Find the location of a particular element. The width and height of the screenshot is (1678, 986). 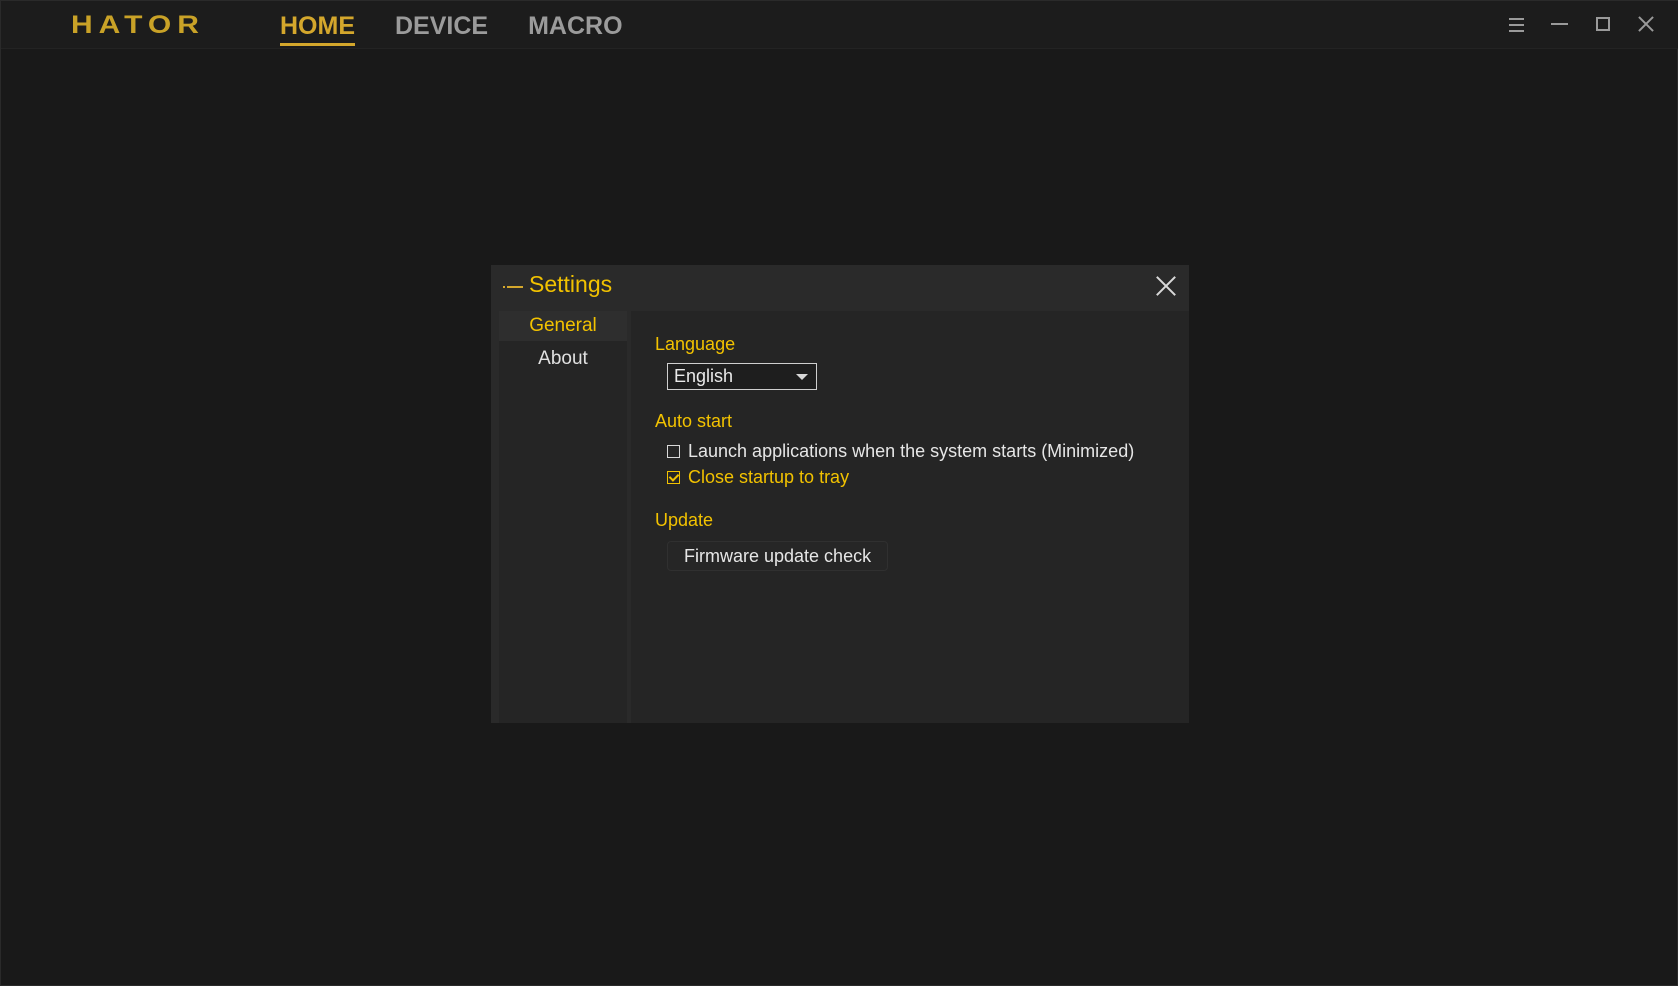

dotted-line-icon is located at coordinates (513, 287).